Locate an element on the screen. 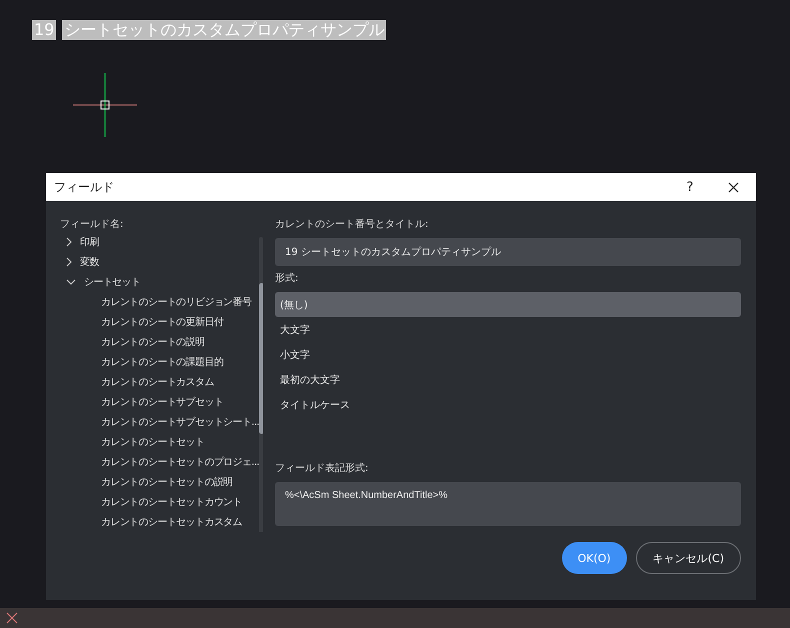 The image size is (790, 628). format-option: (無し) is located at coordinates (508, 304).